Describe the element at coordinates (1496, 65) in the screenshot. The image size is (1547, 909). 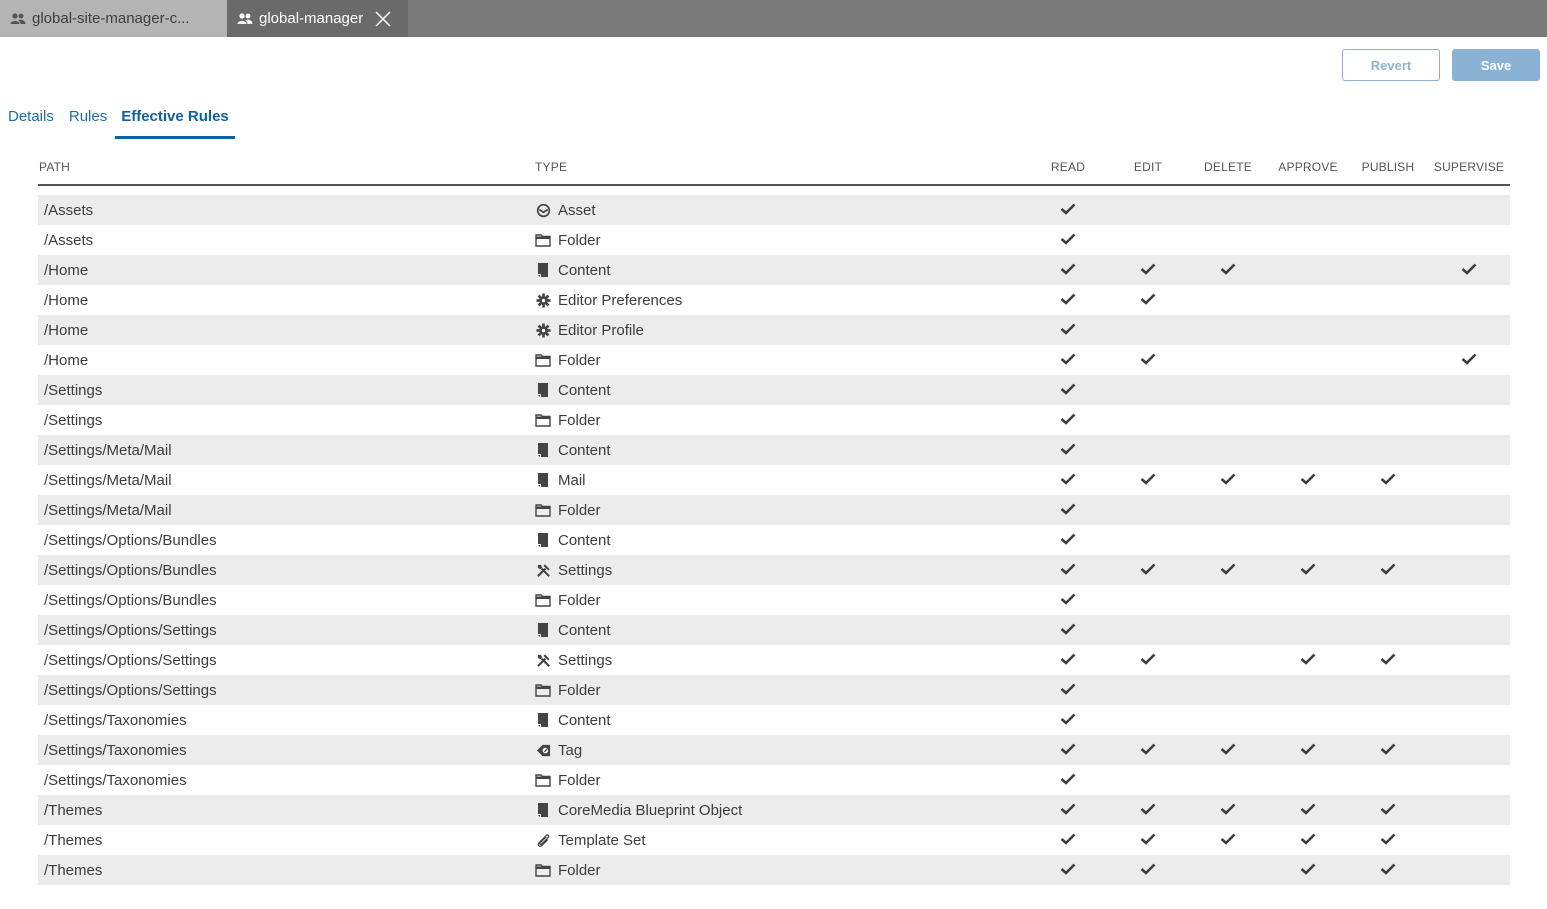
I see `save-button: Save` at that location.